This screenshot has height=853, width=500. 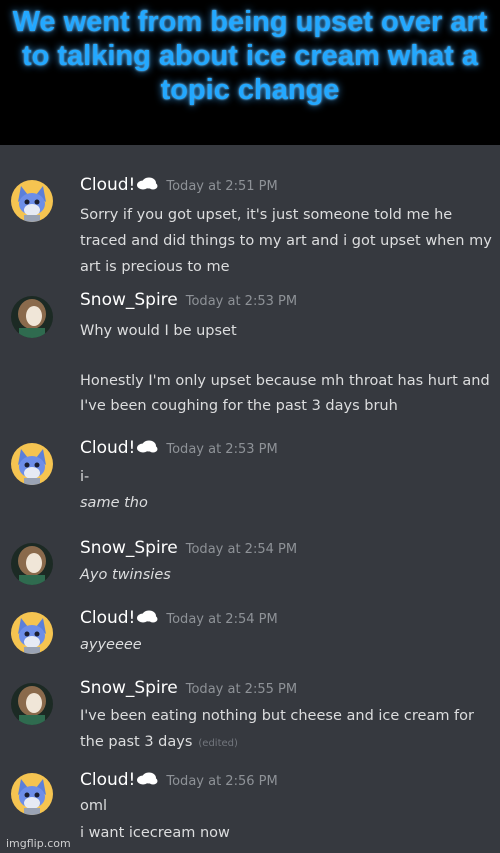 What do you see at coordinates (218, 743) in the screenshot?
I see `edited-label: (edited)` at bounding box center [218, 743].